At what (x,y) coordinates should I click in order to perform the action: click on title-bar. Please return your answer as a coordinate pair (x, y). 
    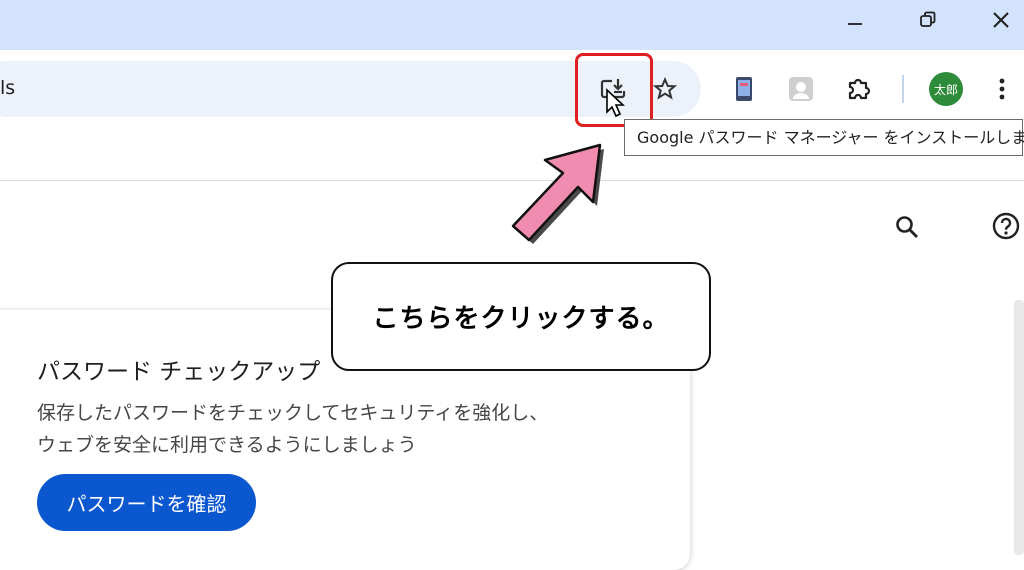
    Looking at the image, I should click on (512, 25).